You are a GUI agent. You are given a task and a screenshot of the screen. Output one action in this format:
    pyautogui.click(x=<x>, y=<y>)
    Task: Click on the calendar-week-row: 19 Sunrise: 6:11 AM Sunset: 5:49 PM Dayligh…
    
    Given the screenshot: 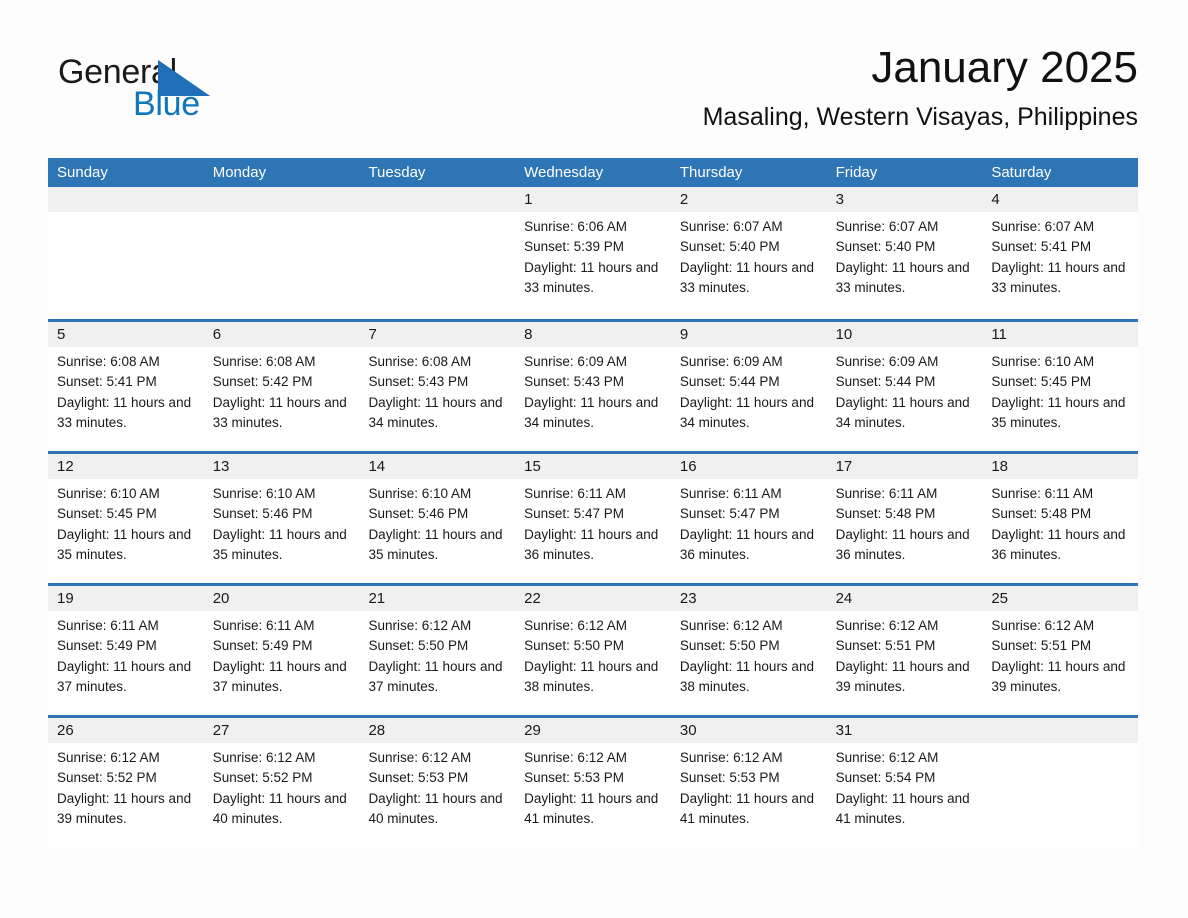 What is the action you would take?
    pyautogui.click(x=593, y=649)
    